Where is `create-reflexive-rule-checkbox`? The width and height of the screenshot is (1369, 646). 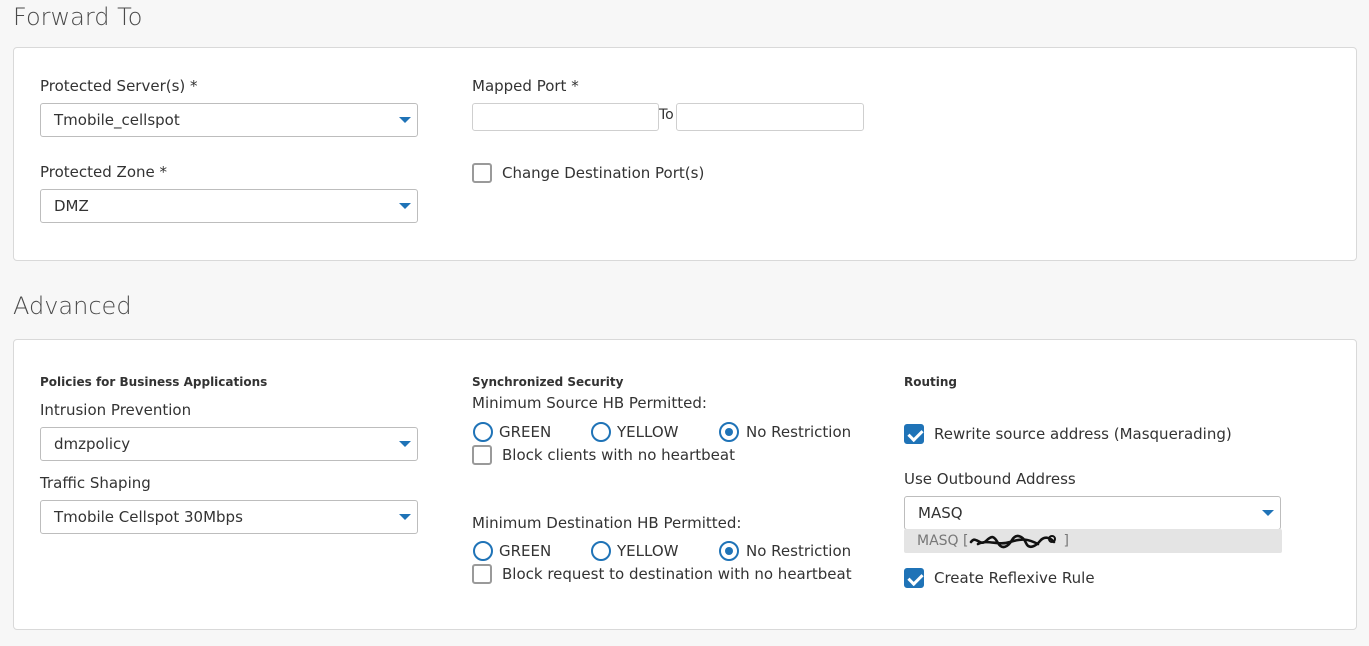 create-reflexive-rule-checkbox is located at coordinates (914, 578).